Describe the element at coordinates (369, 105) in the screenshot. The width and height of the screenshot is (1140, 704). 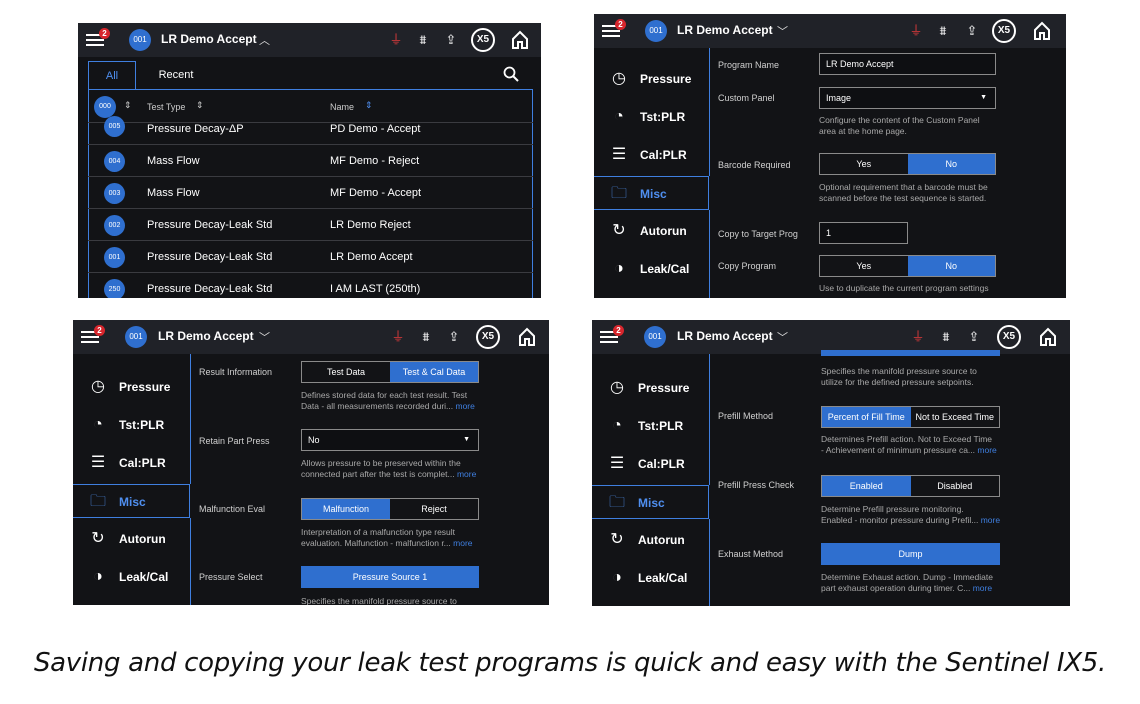
I see `sort-name-icon: ⇕` at that location.